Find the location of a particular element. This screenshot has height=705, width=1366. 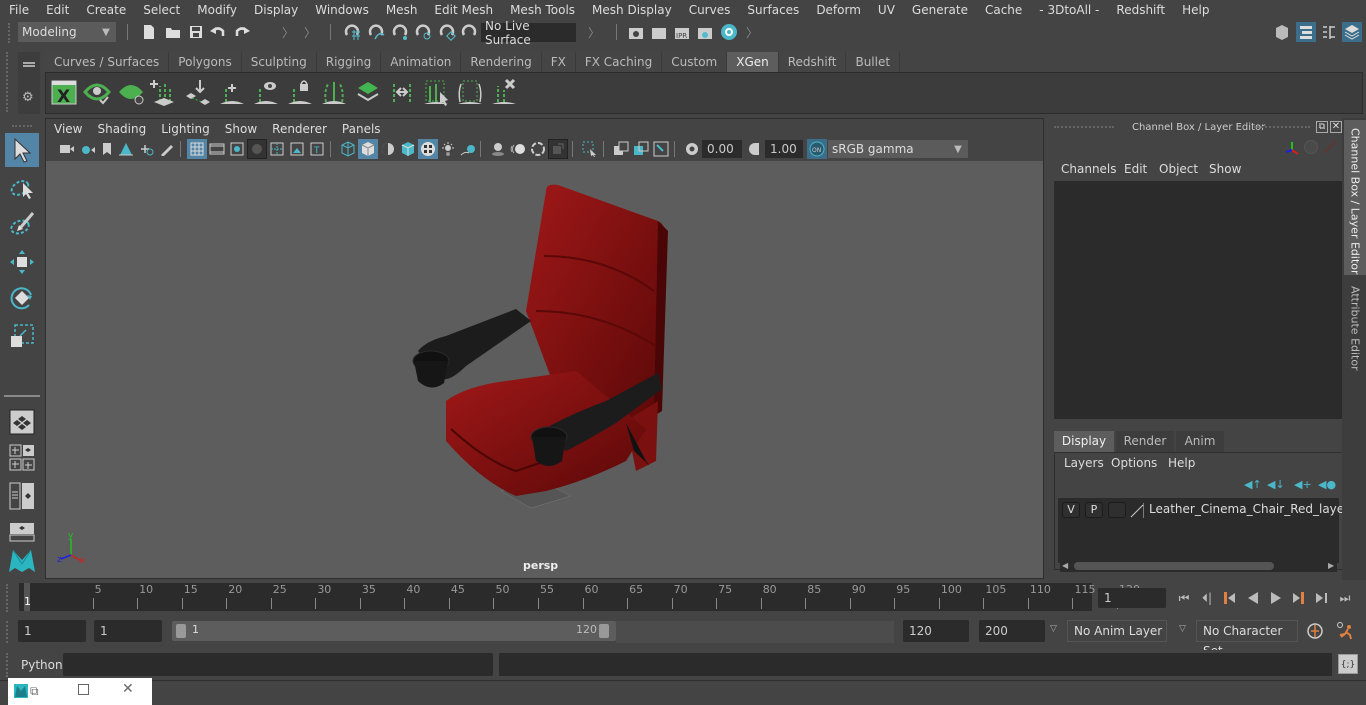

field-chart-icon is located at coordinates (277, 149).